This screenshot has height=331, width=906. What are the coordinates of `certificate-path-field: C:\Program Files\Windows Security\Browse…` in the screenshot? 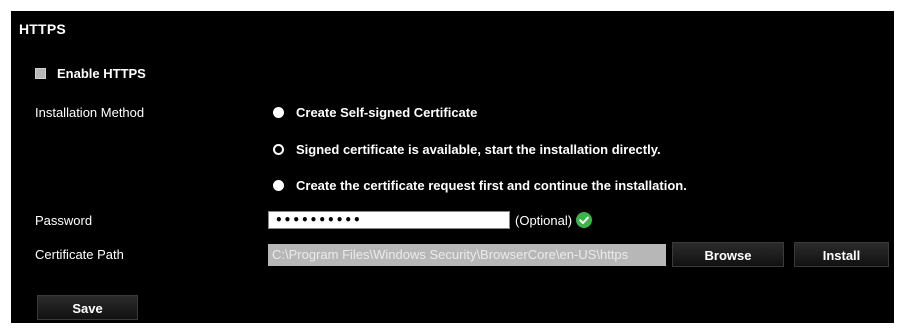 It's located at (467, 255).